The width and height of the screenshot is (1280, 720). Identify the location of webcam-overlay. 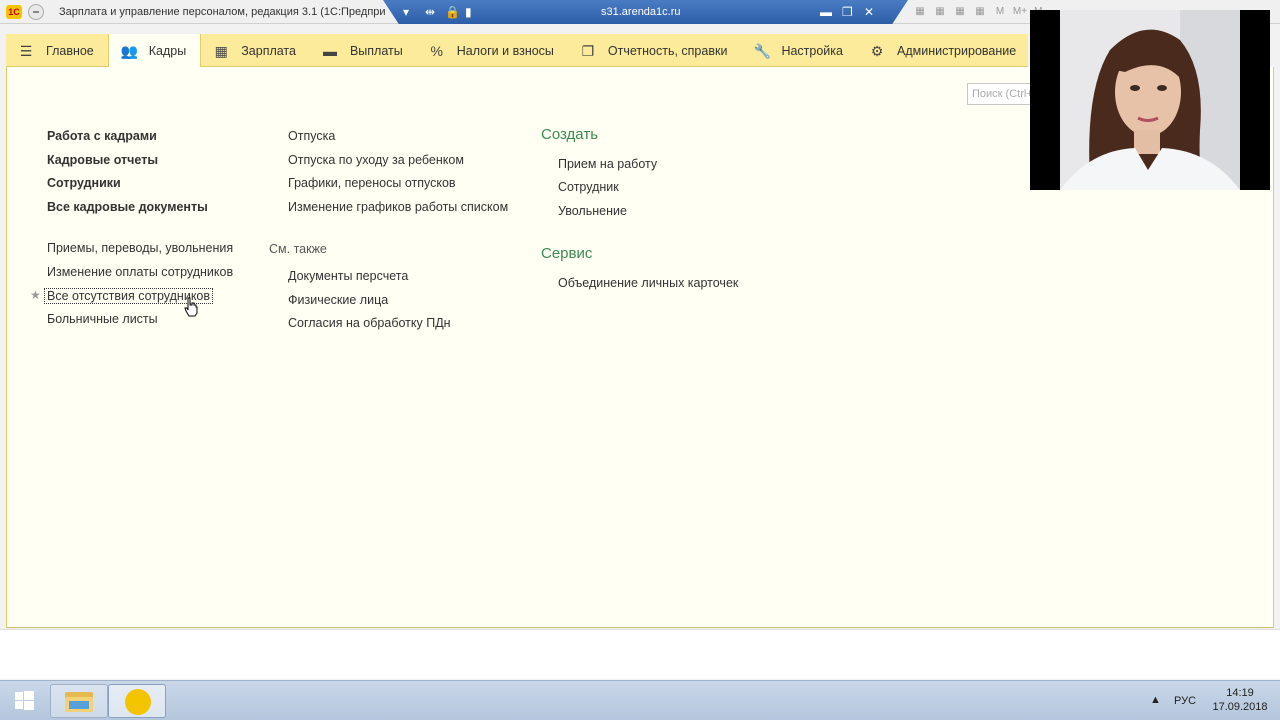
(1150, 100).